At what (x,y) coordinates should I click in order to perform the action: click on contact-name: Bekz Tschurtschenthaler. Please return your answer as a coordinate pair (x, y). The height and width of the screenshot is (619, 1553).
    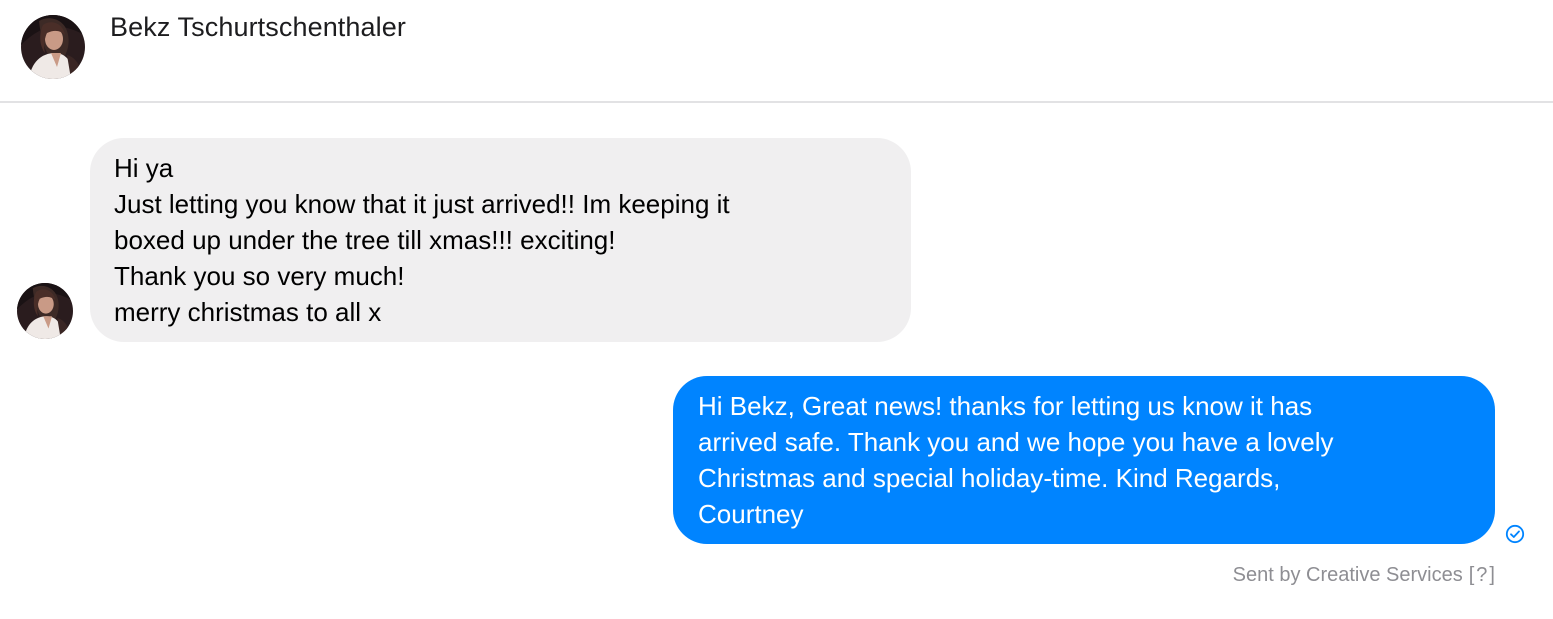
    Looking at the image, I should click on (258, 27).